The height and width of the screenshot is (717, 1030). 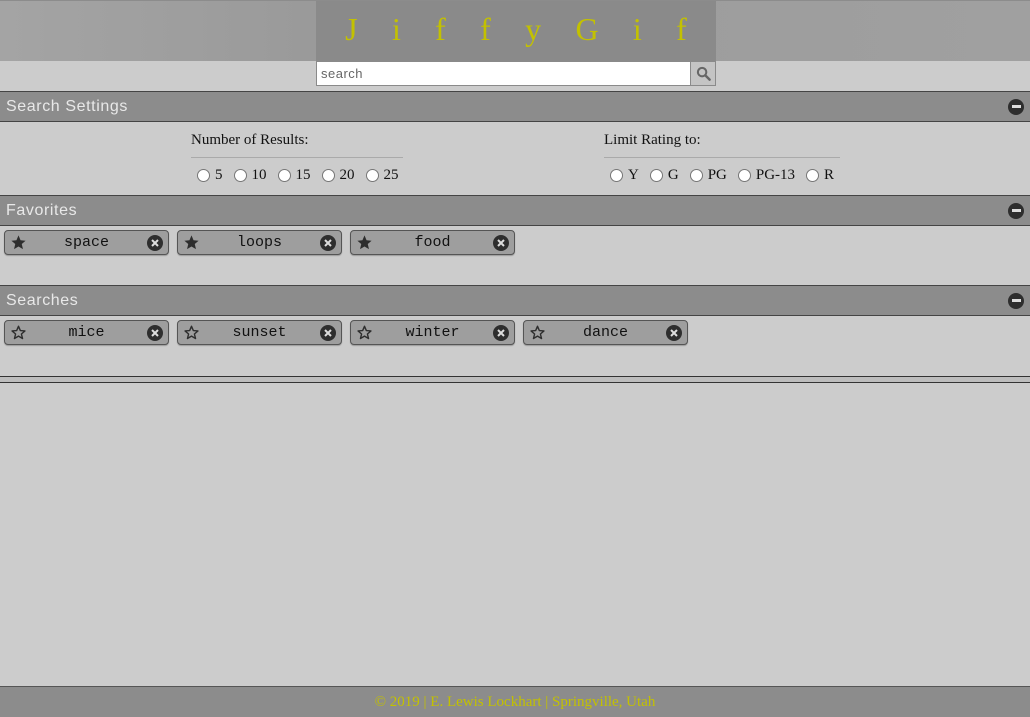 What do you see at coordinates (633, 175) in the screenshot?
I see `radio-label: Y` at bounding box center [633, 175].